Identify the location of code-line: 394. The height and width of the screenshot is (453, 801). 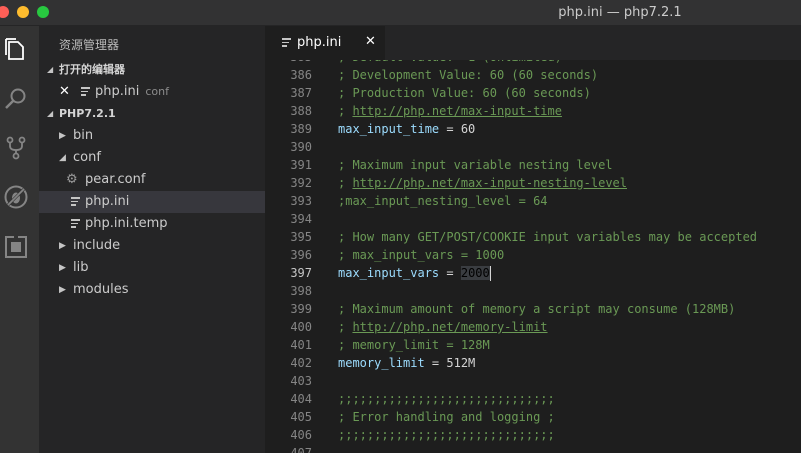
(533, 219).